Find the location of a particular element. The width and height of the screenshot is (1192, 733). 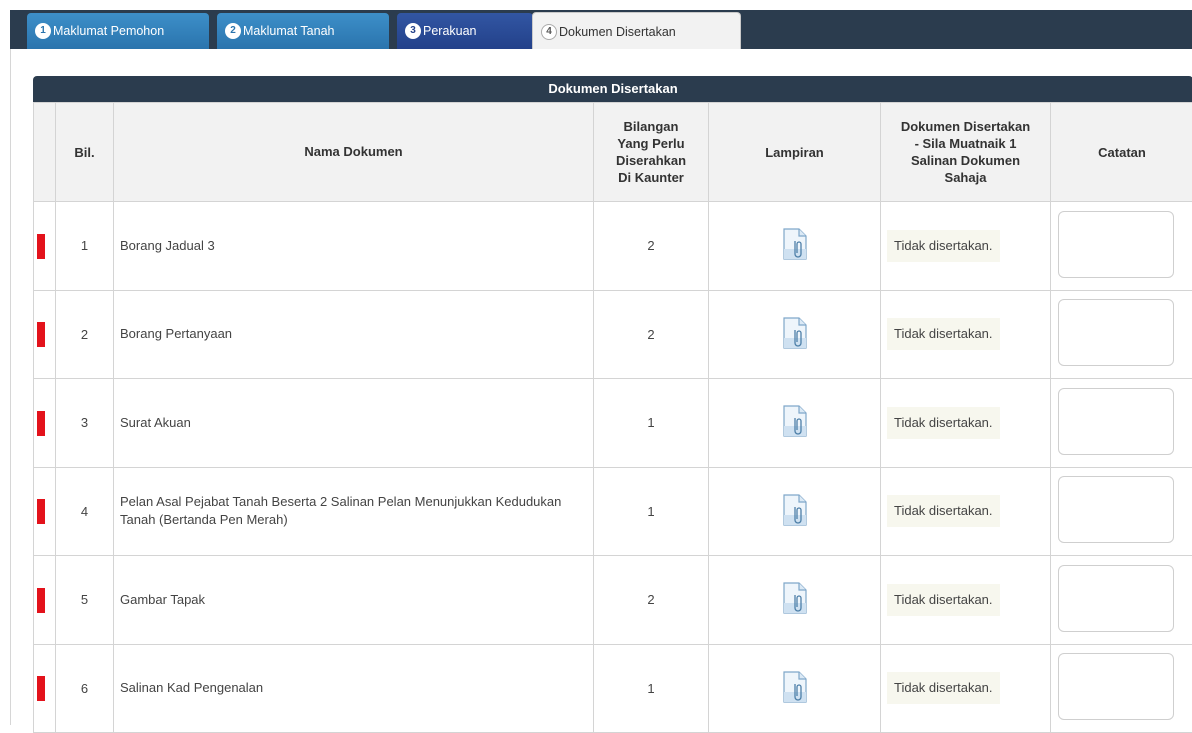

header-line: Sahaja is located at coordinates (965, 177).